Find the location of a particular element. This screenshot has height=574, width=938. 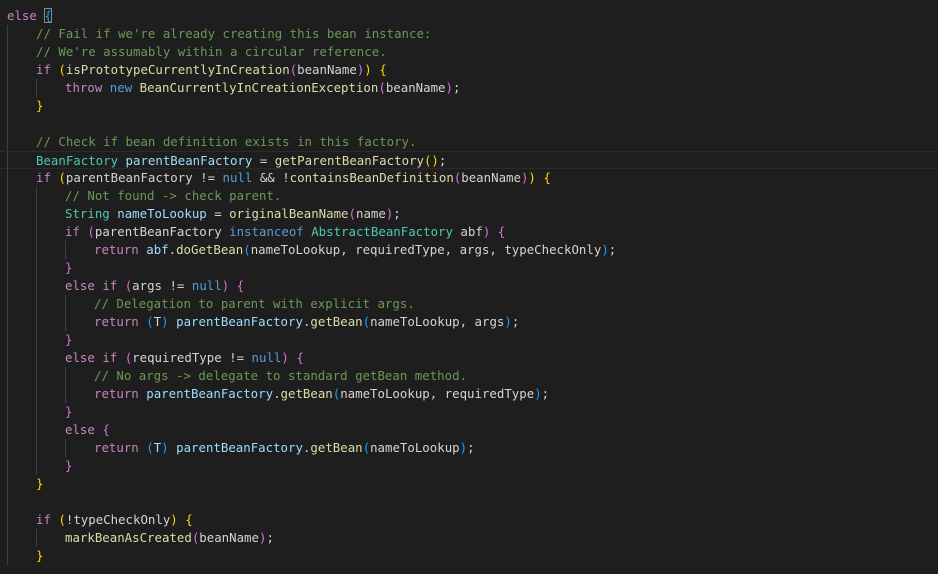

code-token: parentBeanFactory != is located at coordinates (144, 177).